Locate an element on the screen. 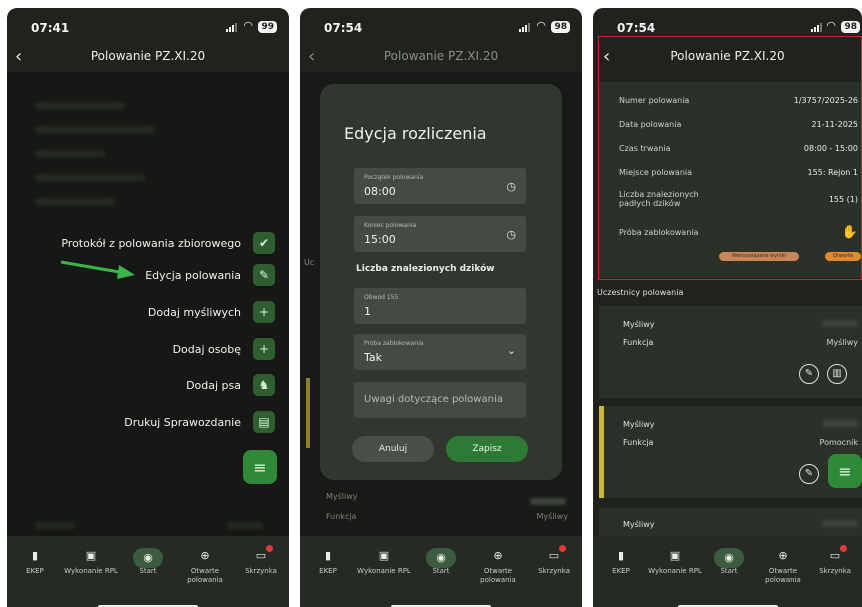  menu-item-label: Dodaj psa is located at coordinates (213, 385).